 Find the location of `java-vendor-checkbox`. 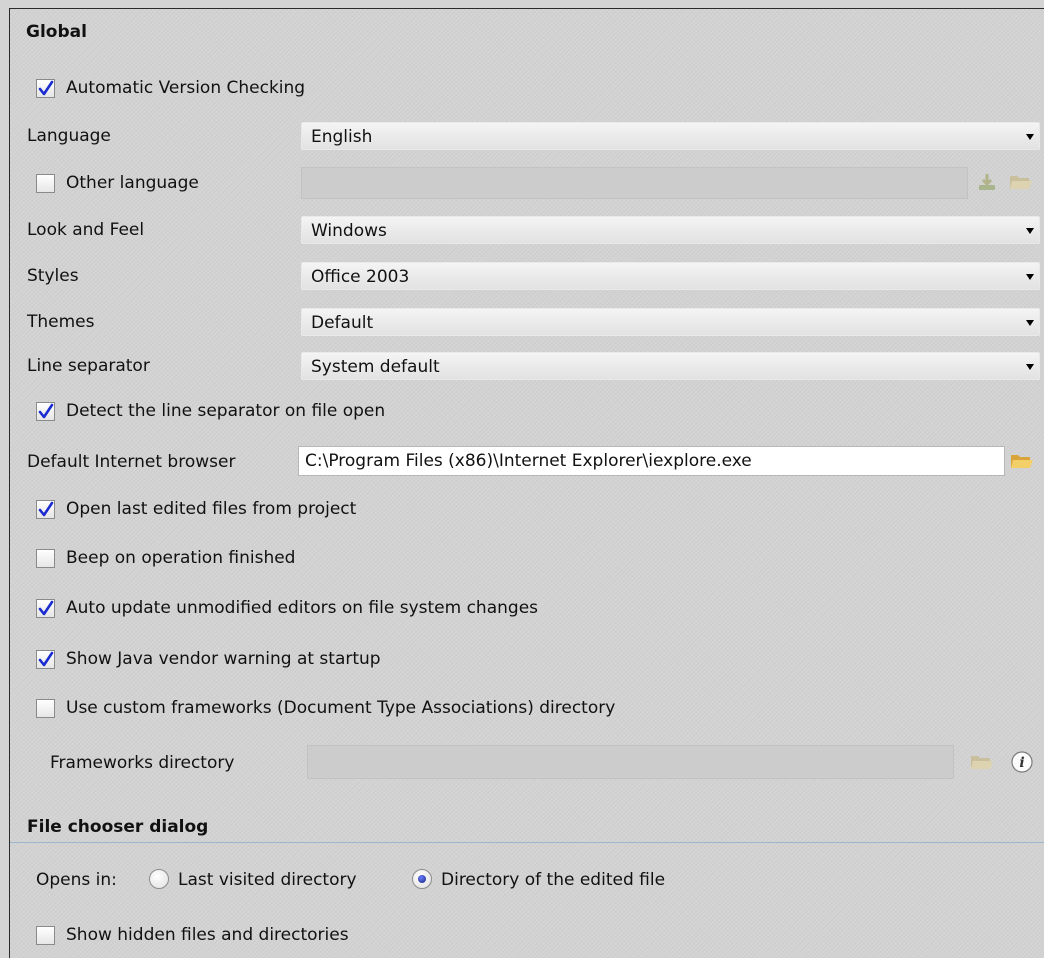

java-vendor-checkbox is located at coordinates (45, 659).